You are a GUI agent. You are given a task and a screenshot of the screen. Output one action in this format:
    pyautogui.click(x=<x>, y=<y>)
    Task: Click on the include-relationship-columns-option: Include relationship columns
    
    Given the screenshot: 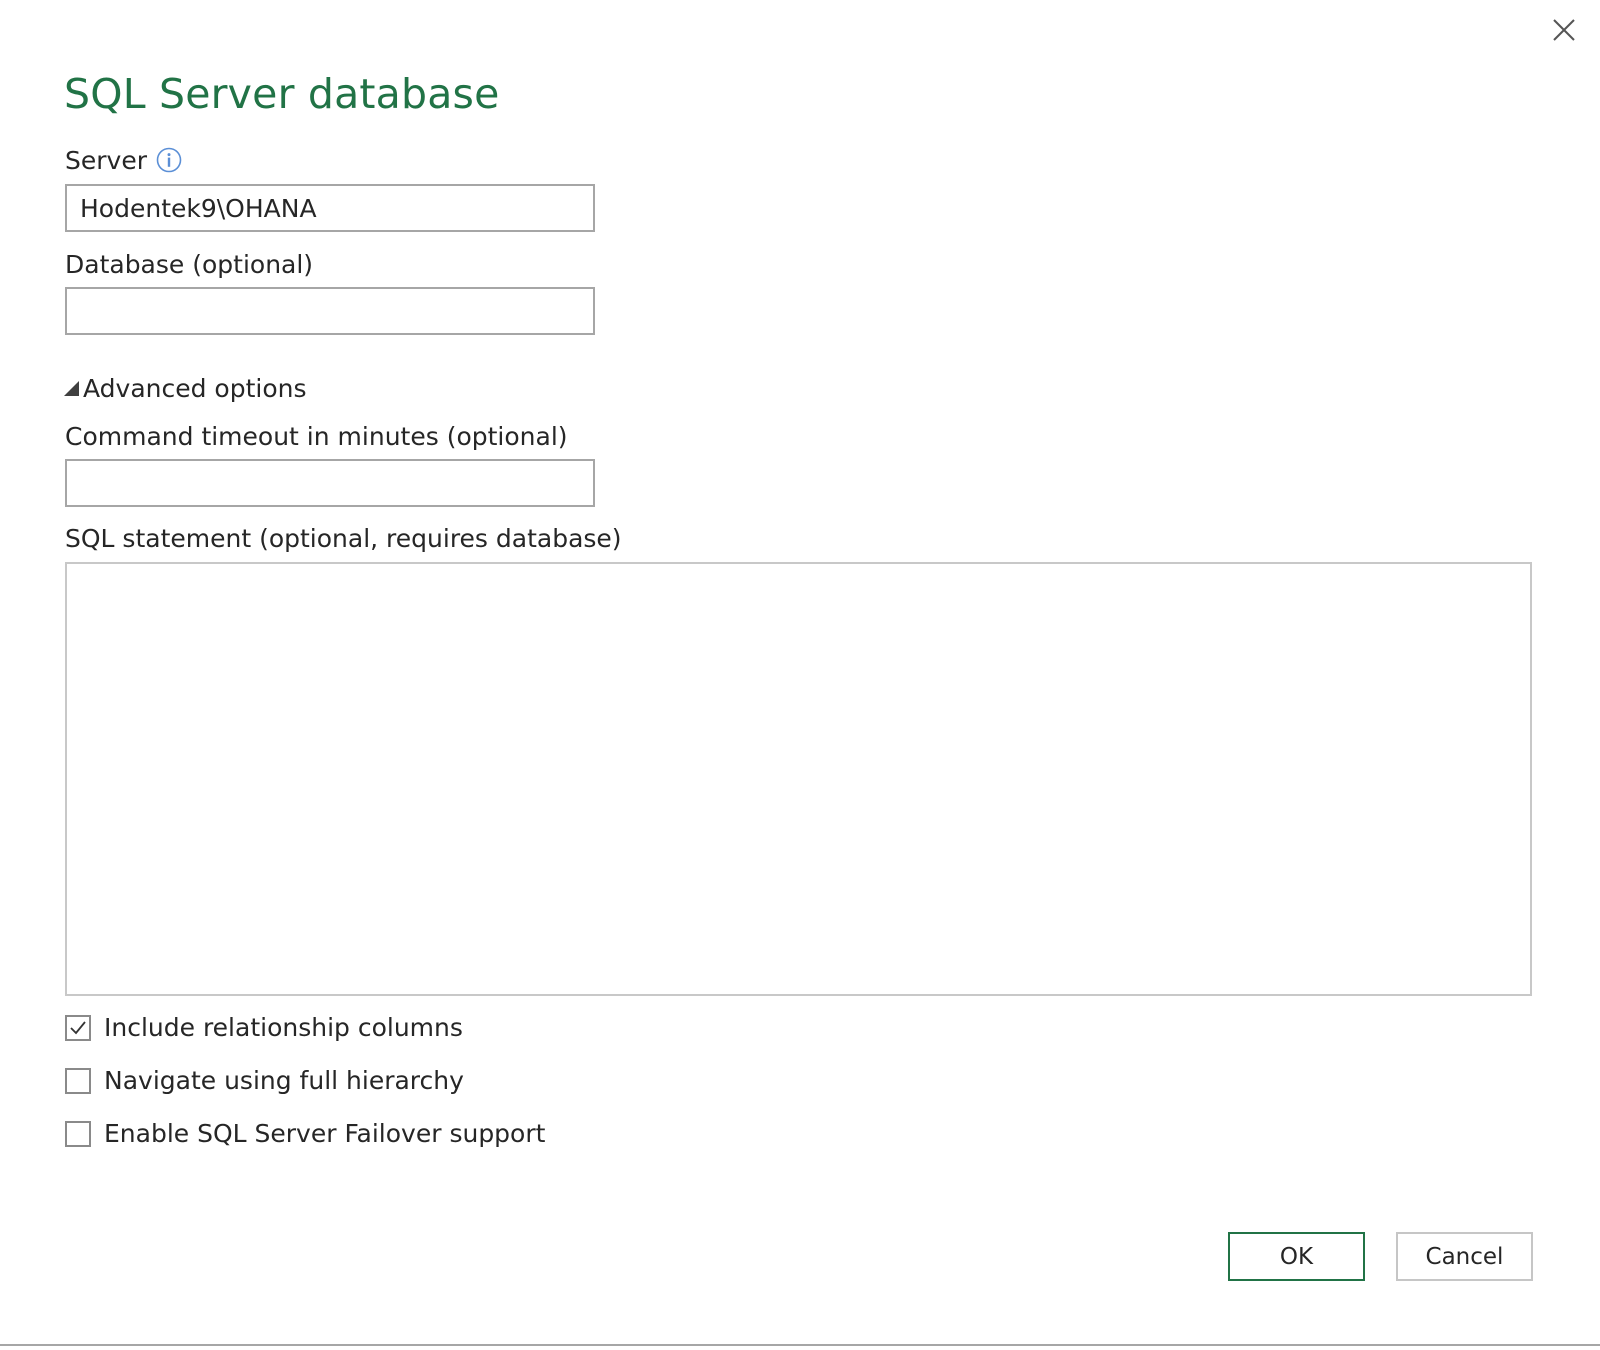 What is the action you would take?
    pyautogui.click(x=264, y=1028)
    